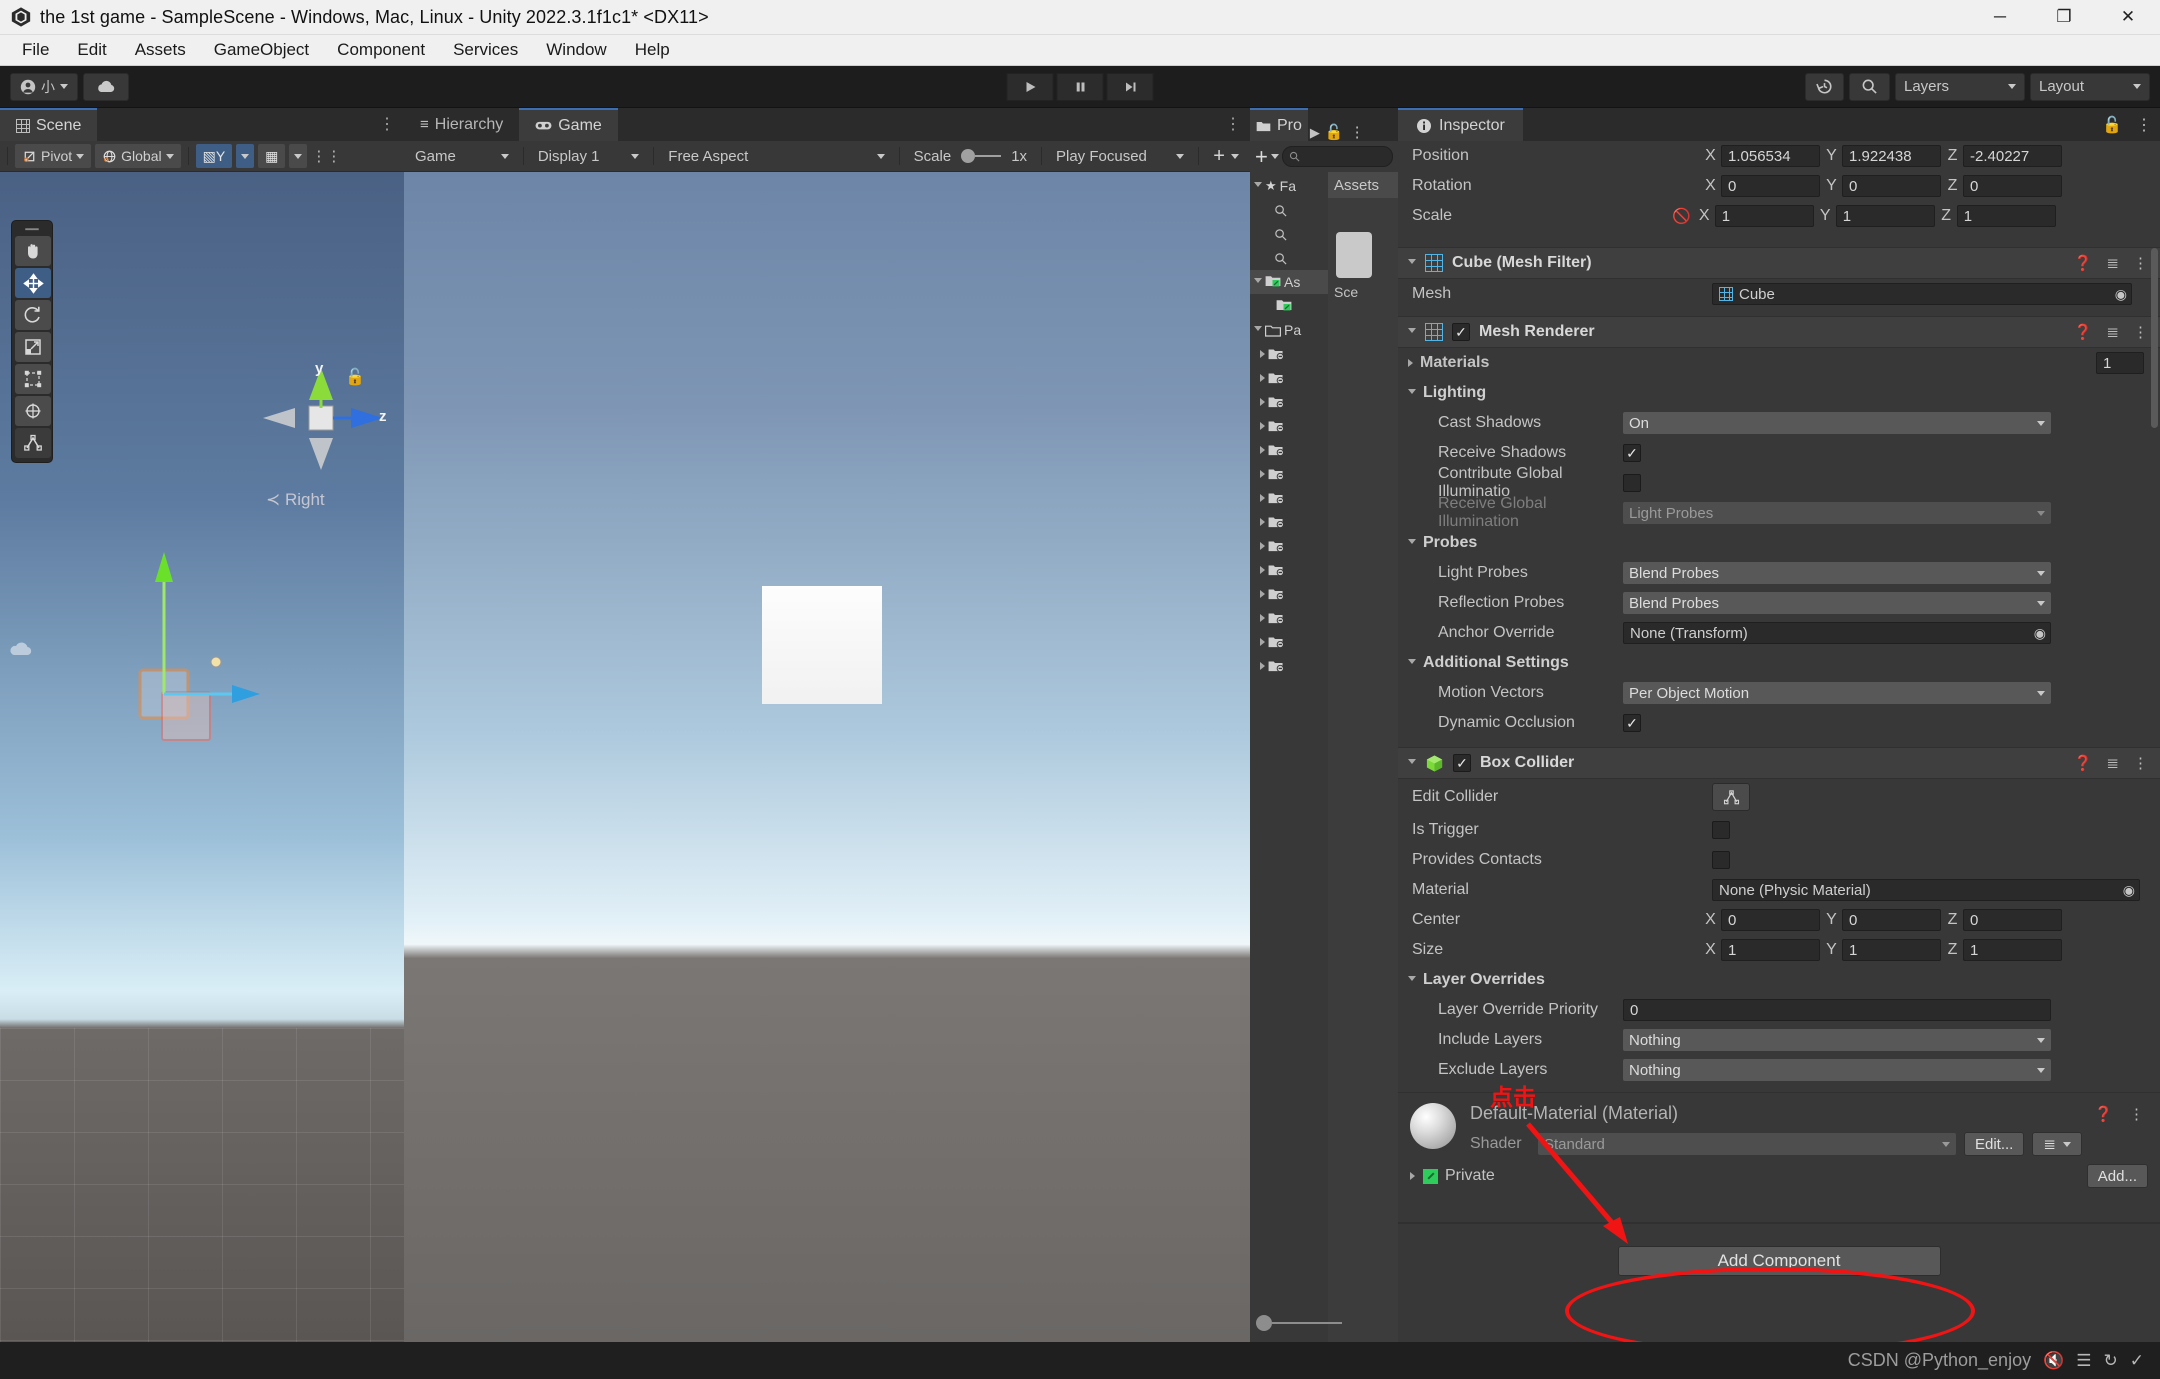  Describe the element at coordinates (2012, 186) in the screenshot. I see `rotation-z-input: 0` at that location.